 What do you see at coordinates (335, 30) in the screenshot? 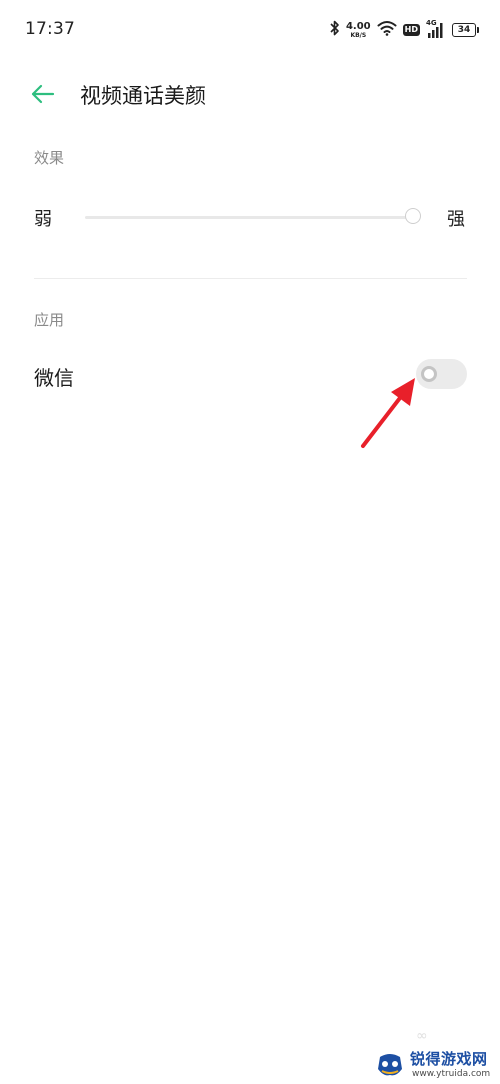
I see `bluetooth-icon` at bounding box center [335, 30].